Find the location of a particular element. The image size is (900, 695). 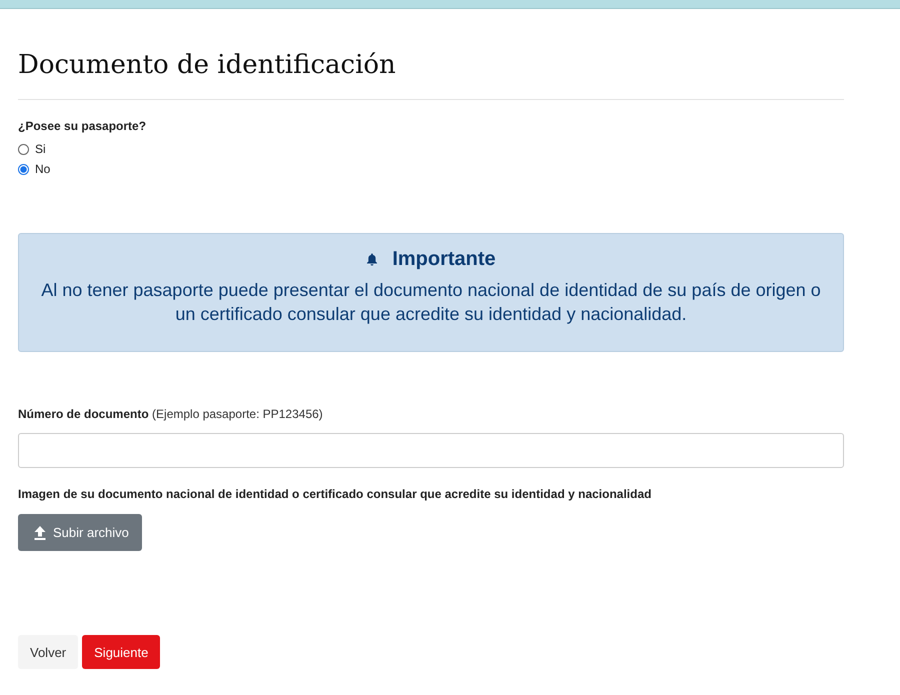

alert-text: Al no tener pasaporte puede presentar el documento nacional de identidad de su país de origen o un certificado consular que acredite su identidad y nacionalidad. is located at coordinates (431, 302).